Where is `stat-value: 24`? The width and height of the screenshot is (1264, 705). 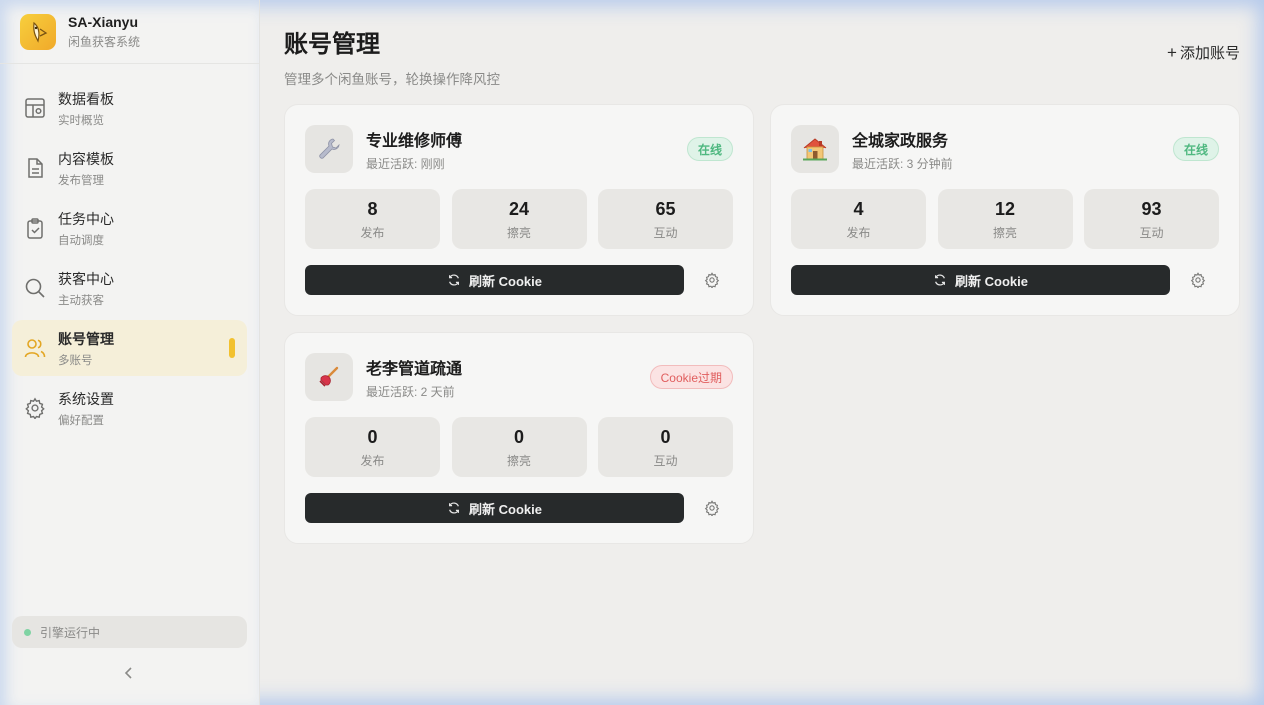 stat-value: 24 is located at coordinates (519, 209).